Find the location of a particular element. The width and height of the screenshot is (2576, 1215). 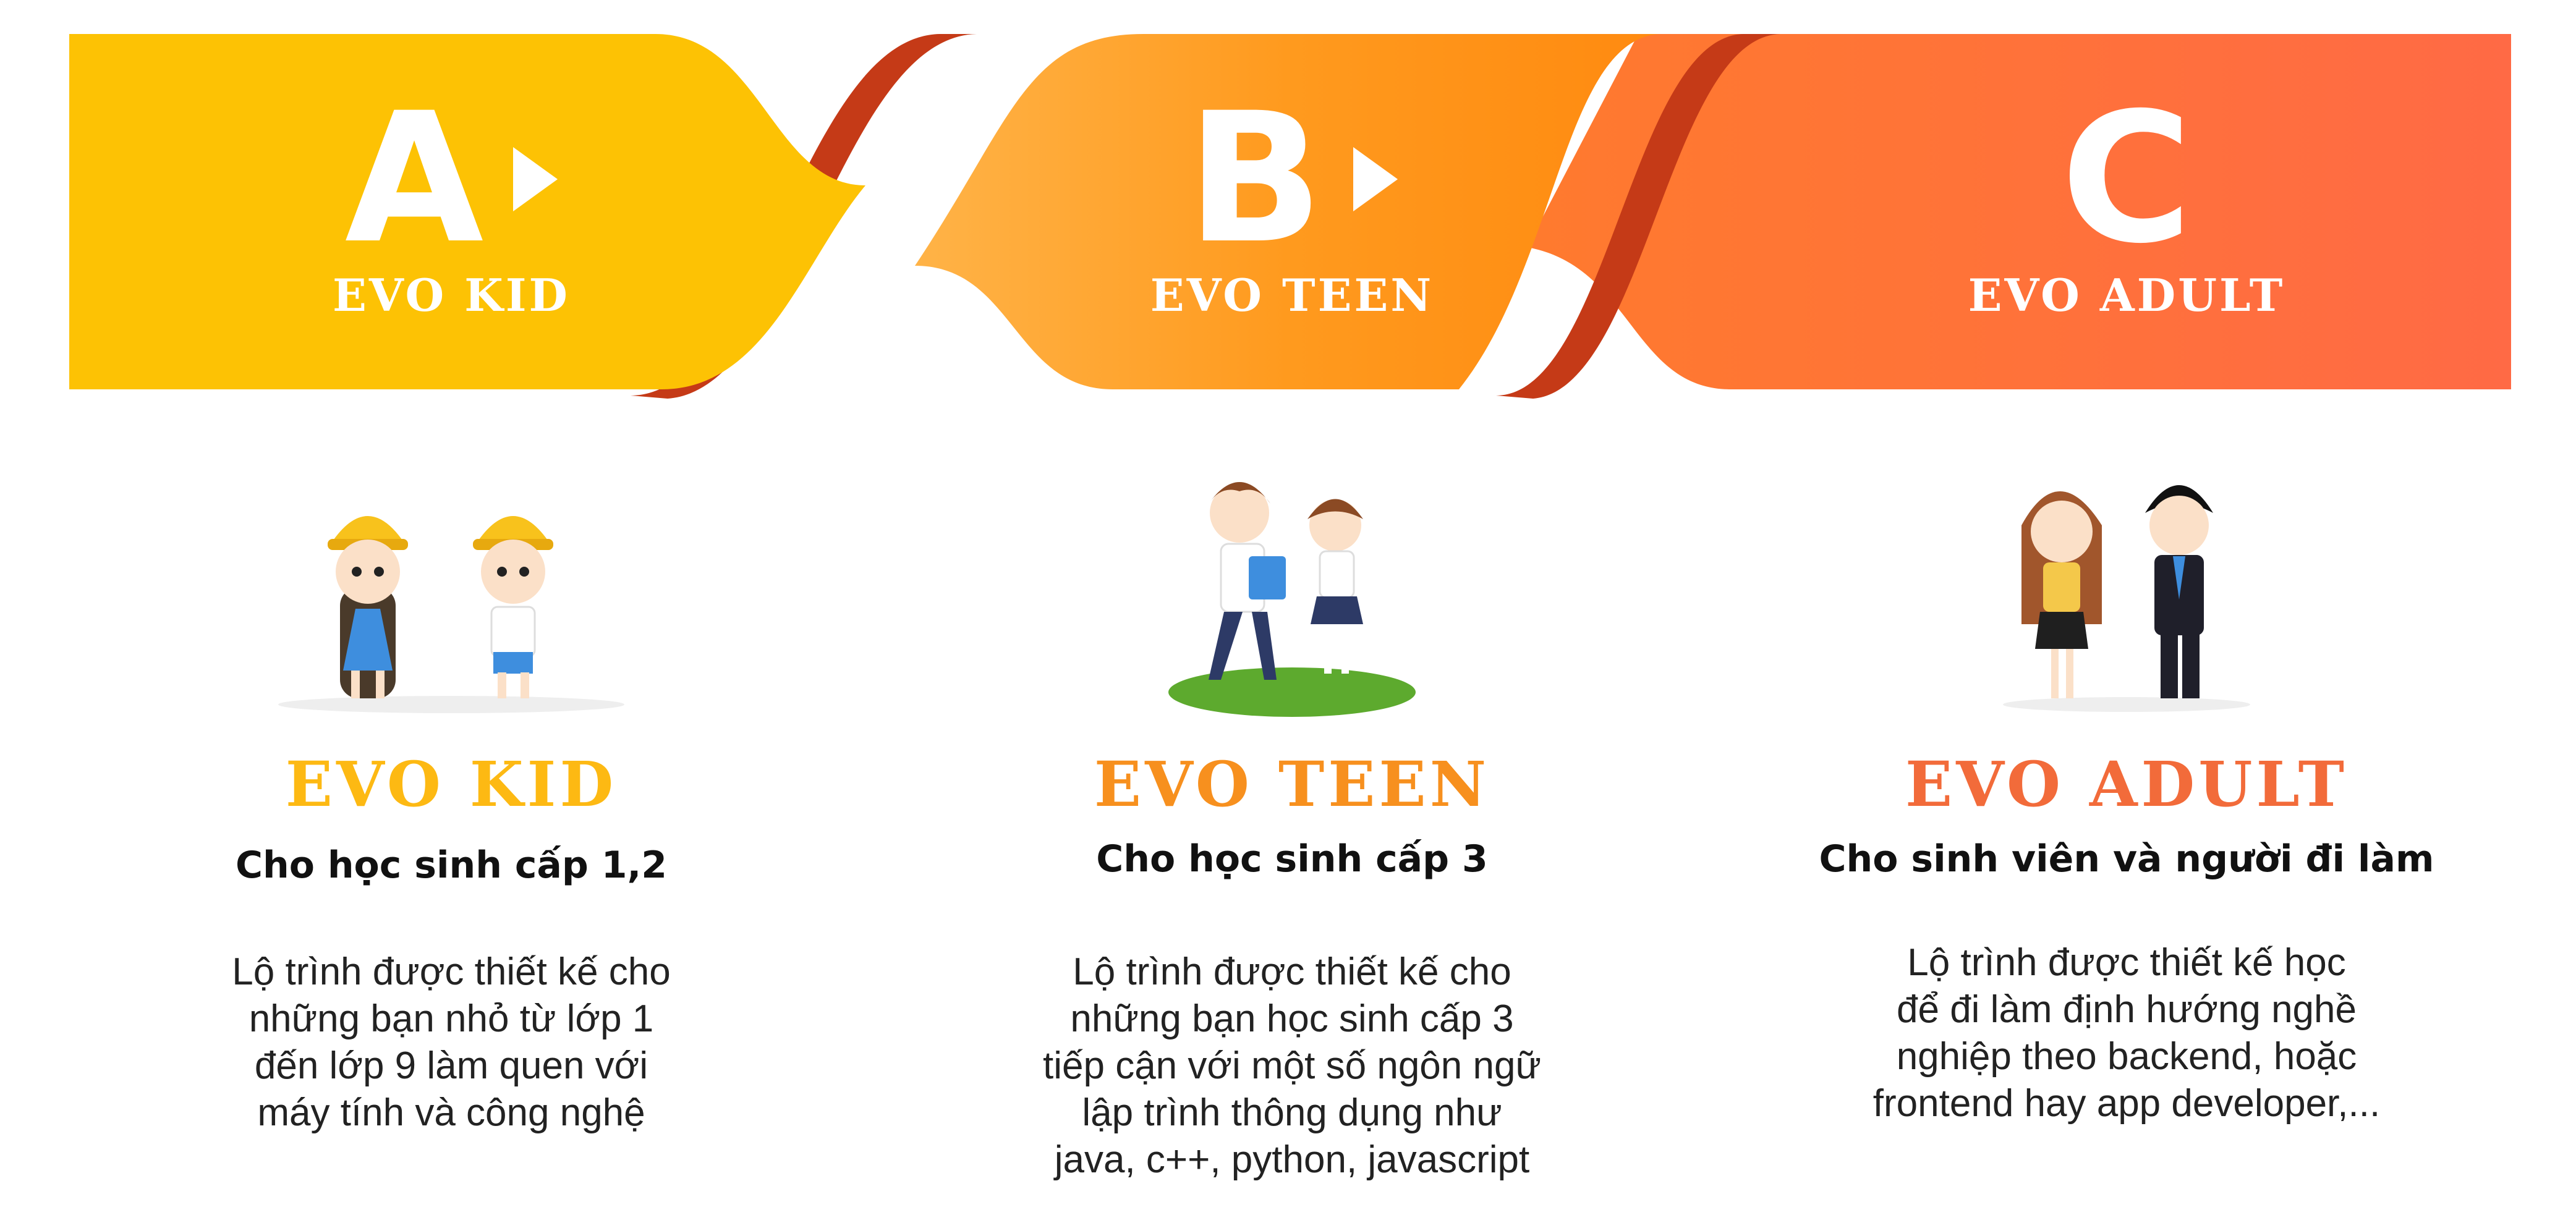

letter-c: C is located at coordinates (2126, 179).